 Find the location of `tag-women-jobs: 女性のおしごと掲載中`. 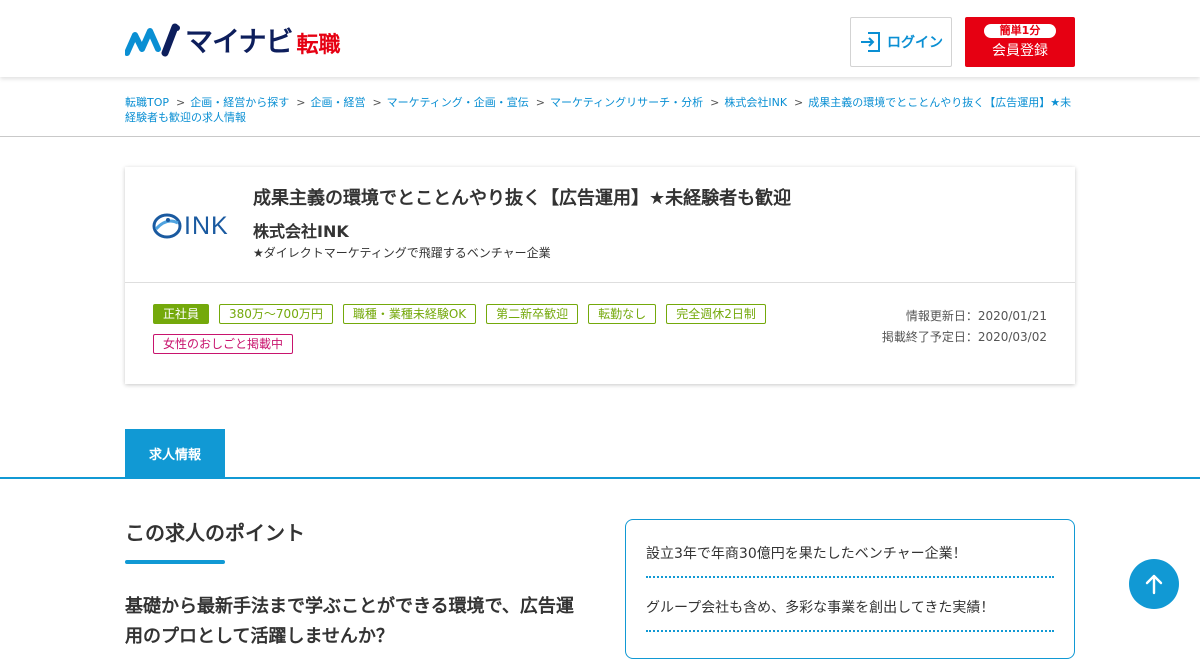

tag-women-jobs: 女性のおしごと掲載中 is located at coordinates (223, 344).